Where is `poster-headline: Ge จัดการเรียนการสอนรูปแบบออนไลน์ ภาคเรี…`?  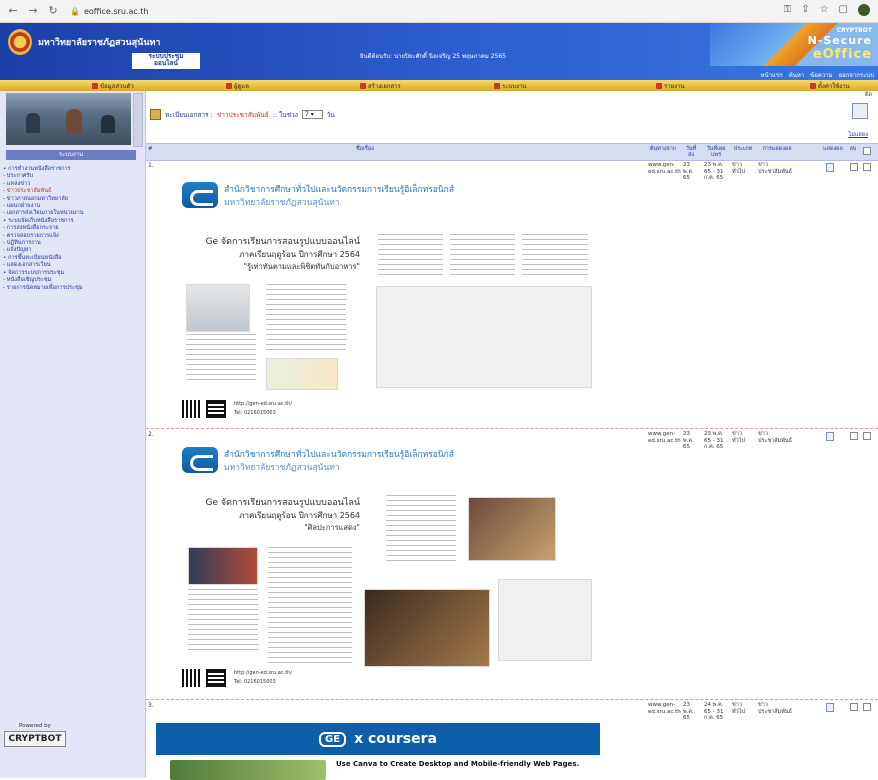
poster-headline: Ge จัดการเรียนการสอนรูปแบบออนไลน์ ภาคเรี… is located at coordinates (282, 254).